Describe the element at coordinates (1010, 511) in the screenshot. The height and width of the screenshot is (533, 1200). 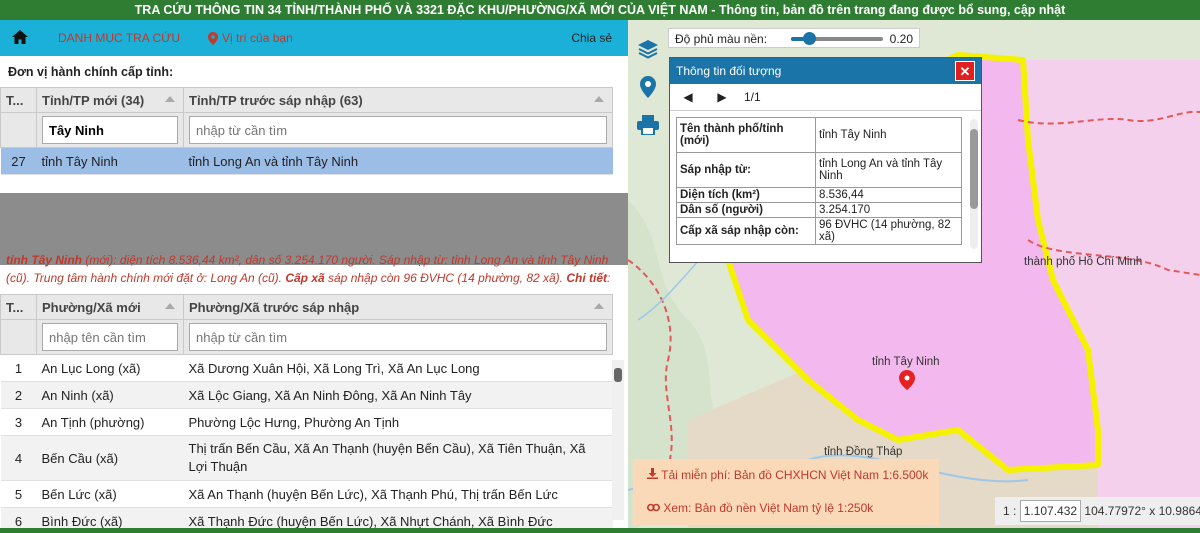
I see `scale-prefix: 1 :` at that location.